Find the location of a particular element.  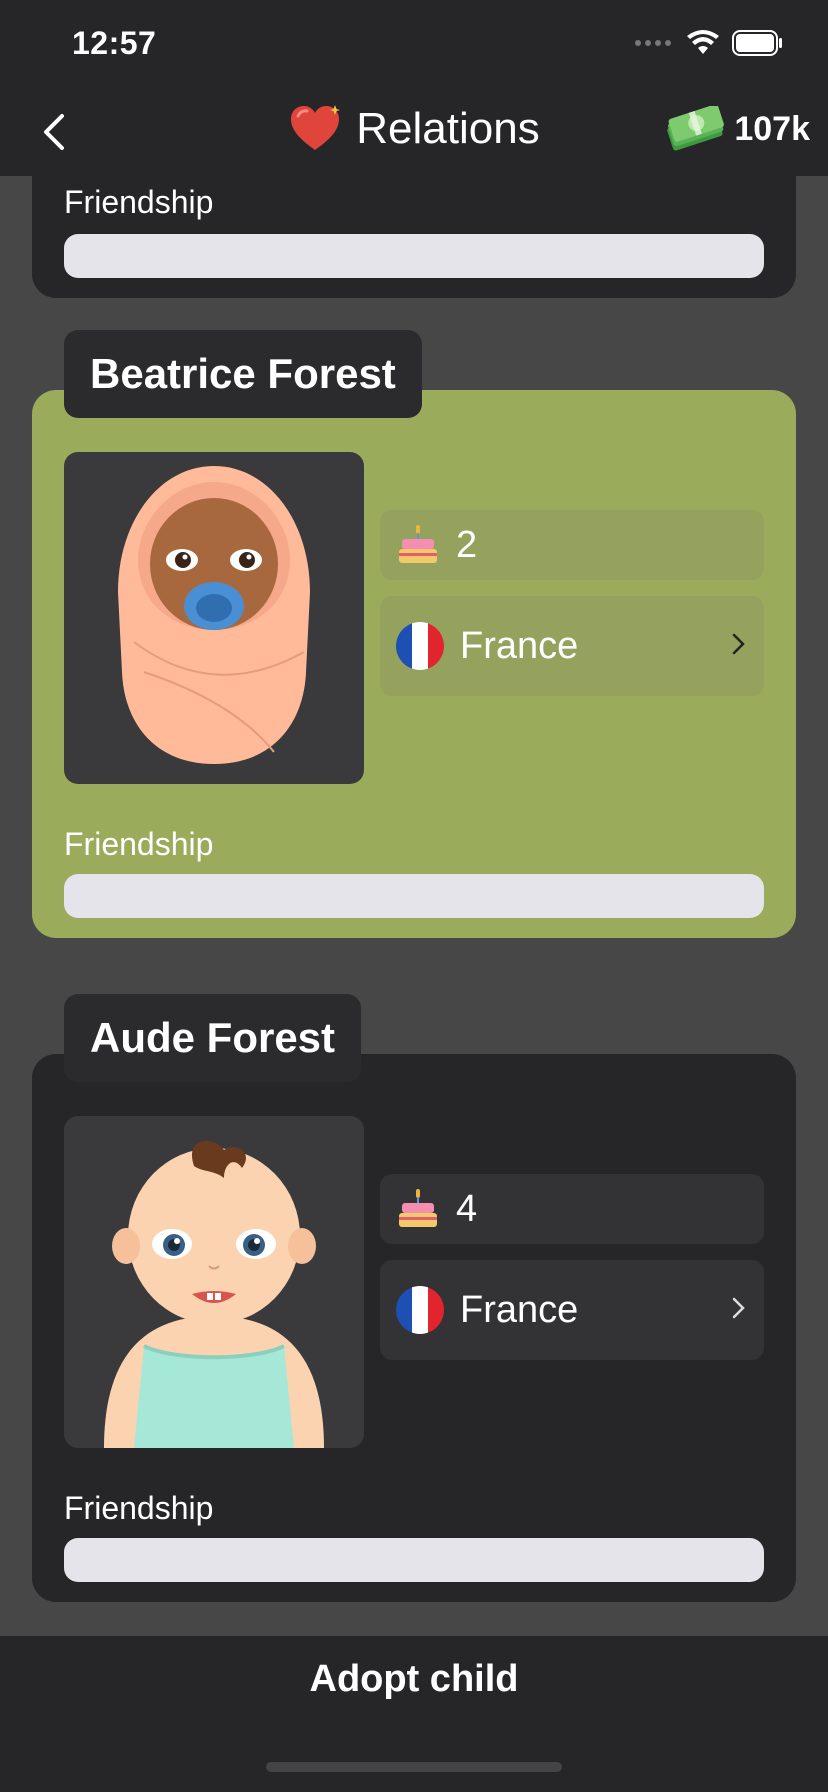

signal-icon is located at coordinates (653, 43).